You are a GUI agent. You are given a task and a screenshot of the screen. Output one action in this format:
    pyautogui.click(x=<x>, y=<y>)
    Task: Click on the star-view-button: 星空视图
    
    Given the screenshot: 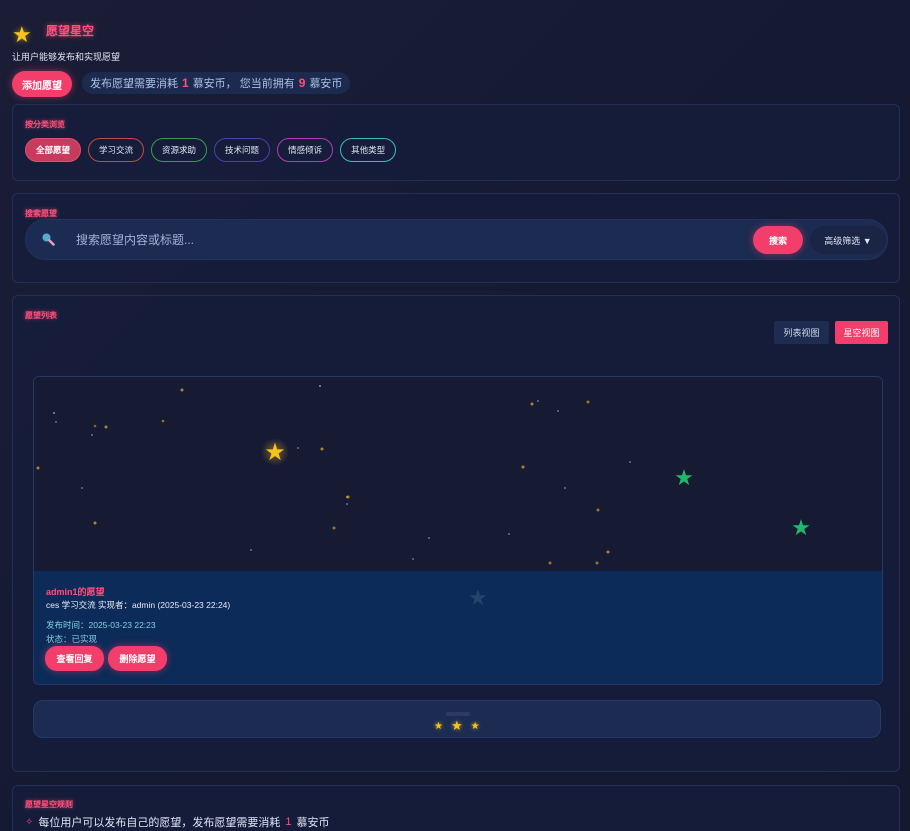 What is the action you would take?
    pyautogui.click(x=861, y=332)
    